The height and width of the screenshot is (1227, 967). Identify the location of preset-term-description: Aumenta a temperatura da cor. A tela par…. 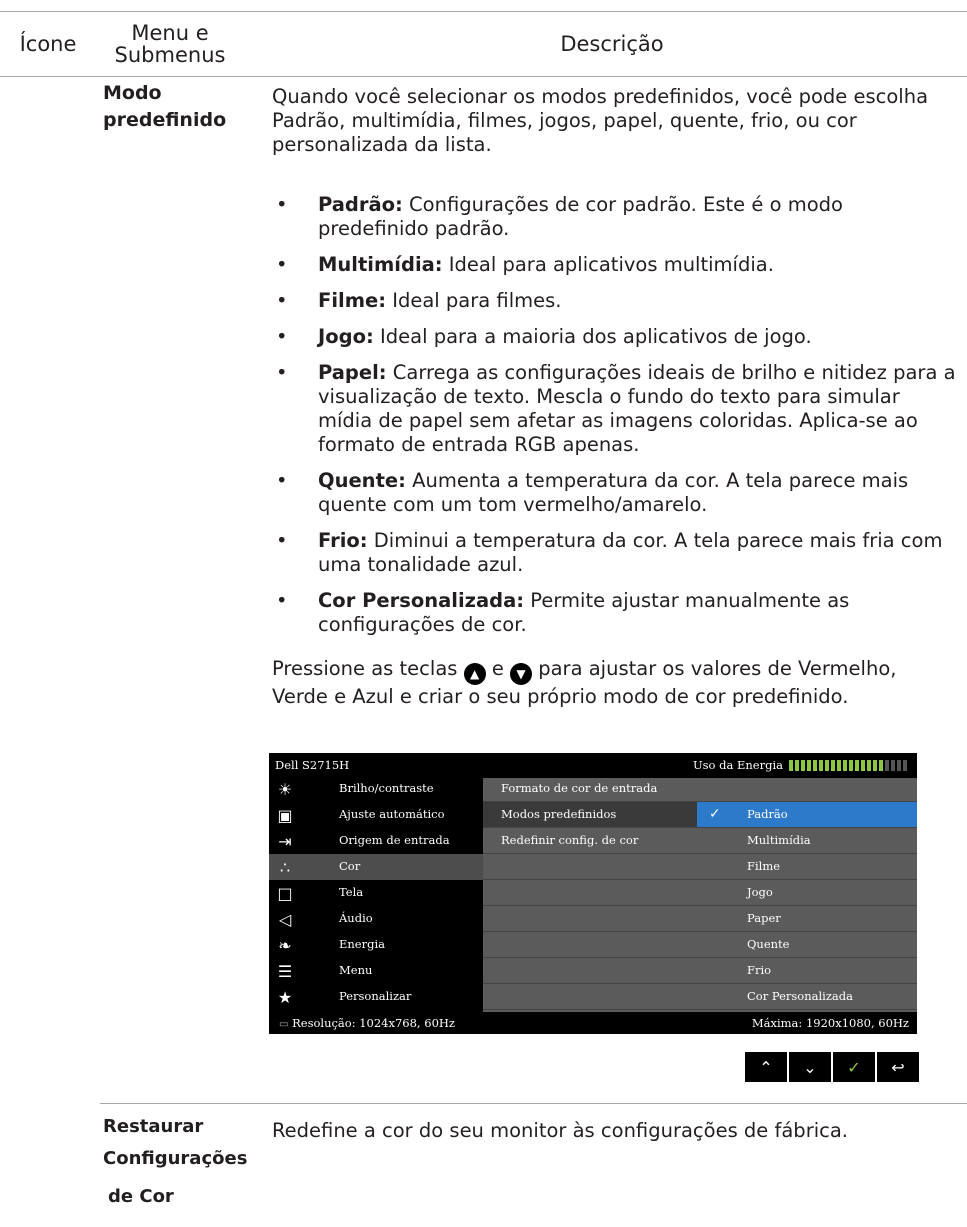
(613, 492).